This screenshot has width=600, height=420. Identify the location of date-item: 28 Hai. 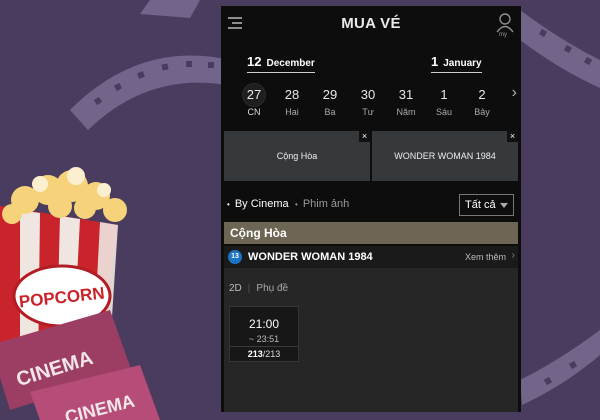
(292, 100).